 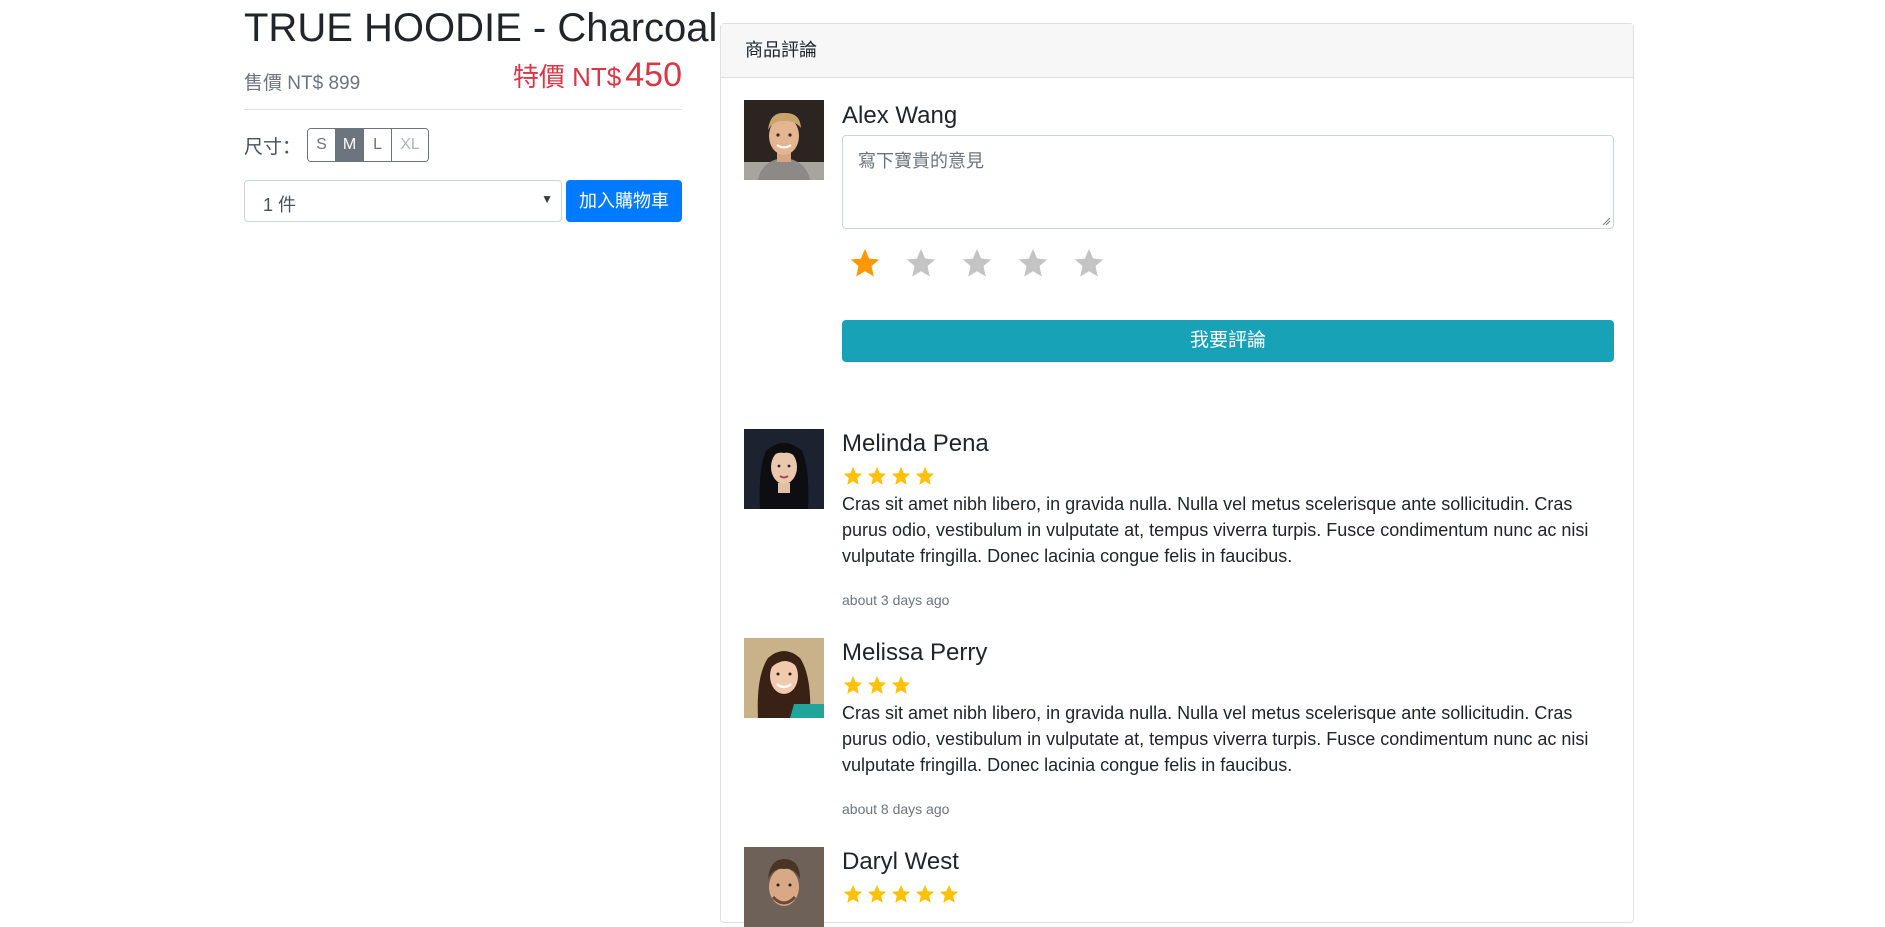 I want to click on add-to-cart-button: 加入購物車, so click(x=624, y=201).